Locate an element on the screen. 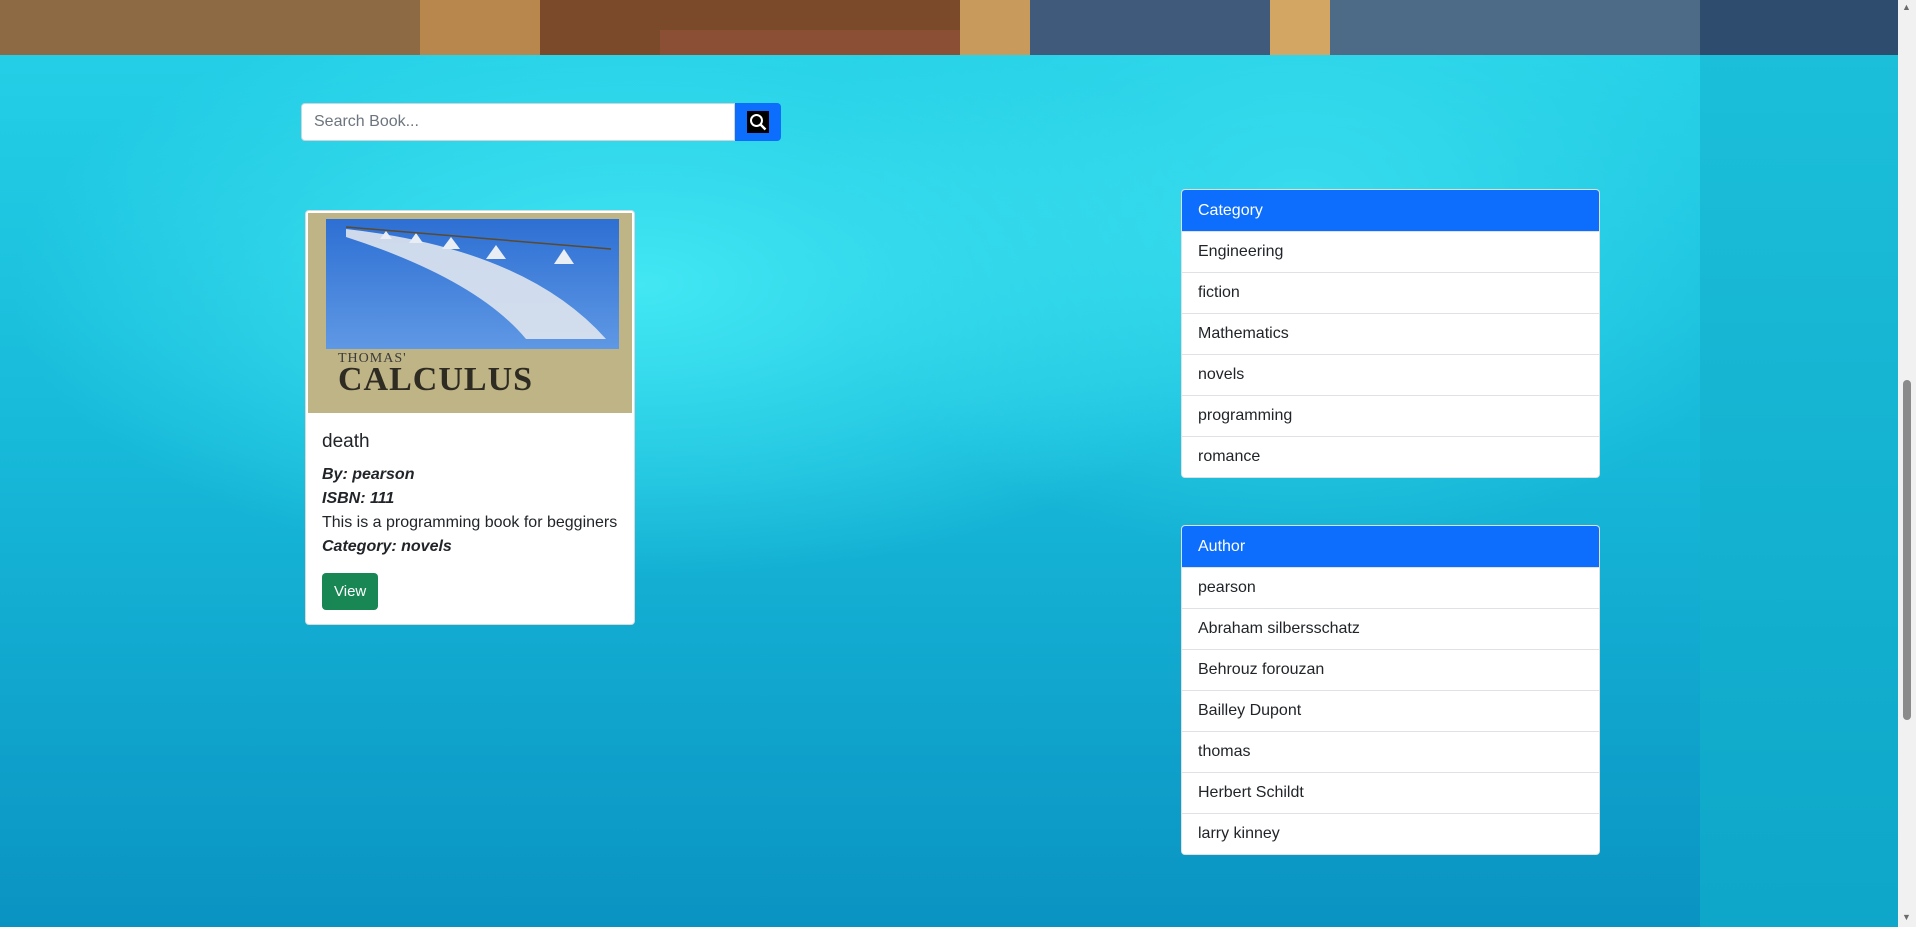 The height and width of the screenshot is (927, 1916). category-item: programming is located at coordinates (1390, 415).